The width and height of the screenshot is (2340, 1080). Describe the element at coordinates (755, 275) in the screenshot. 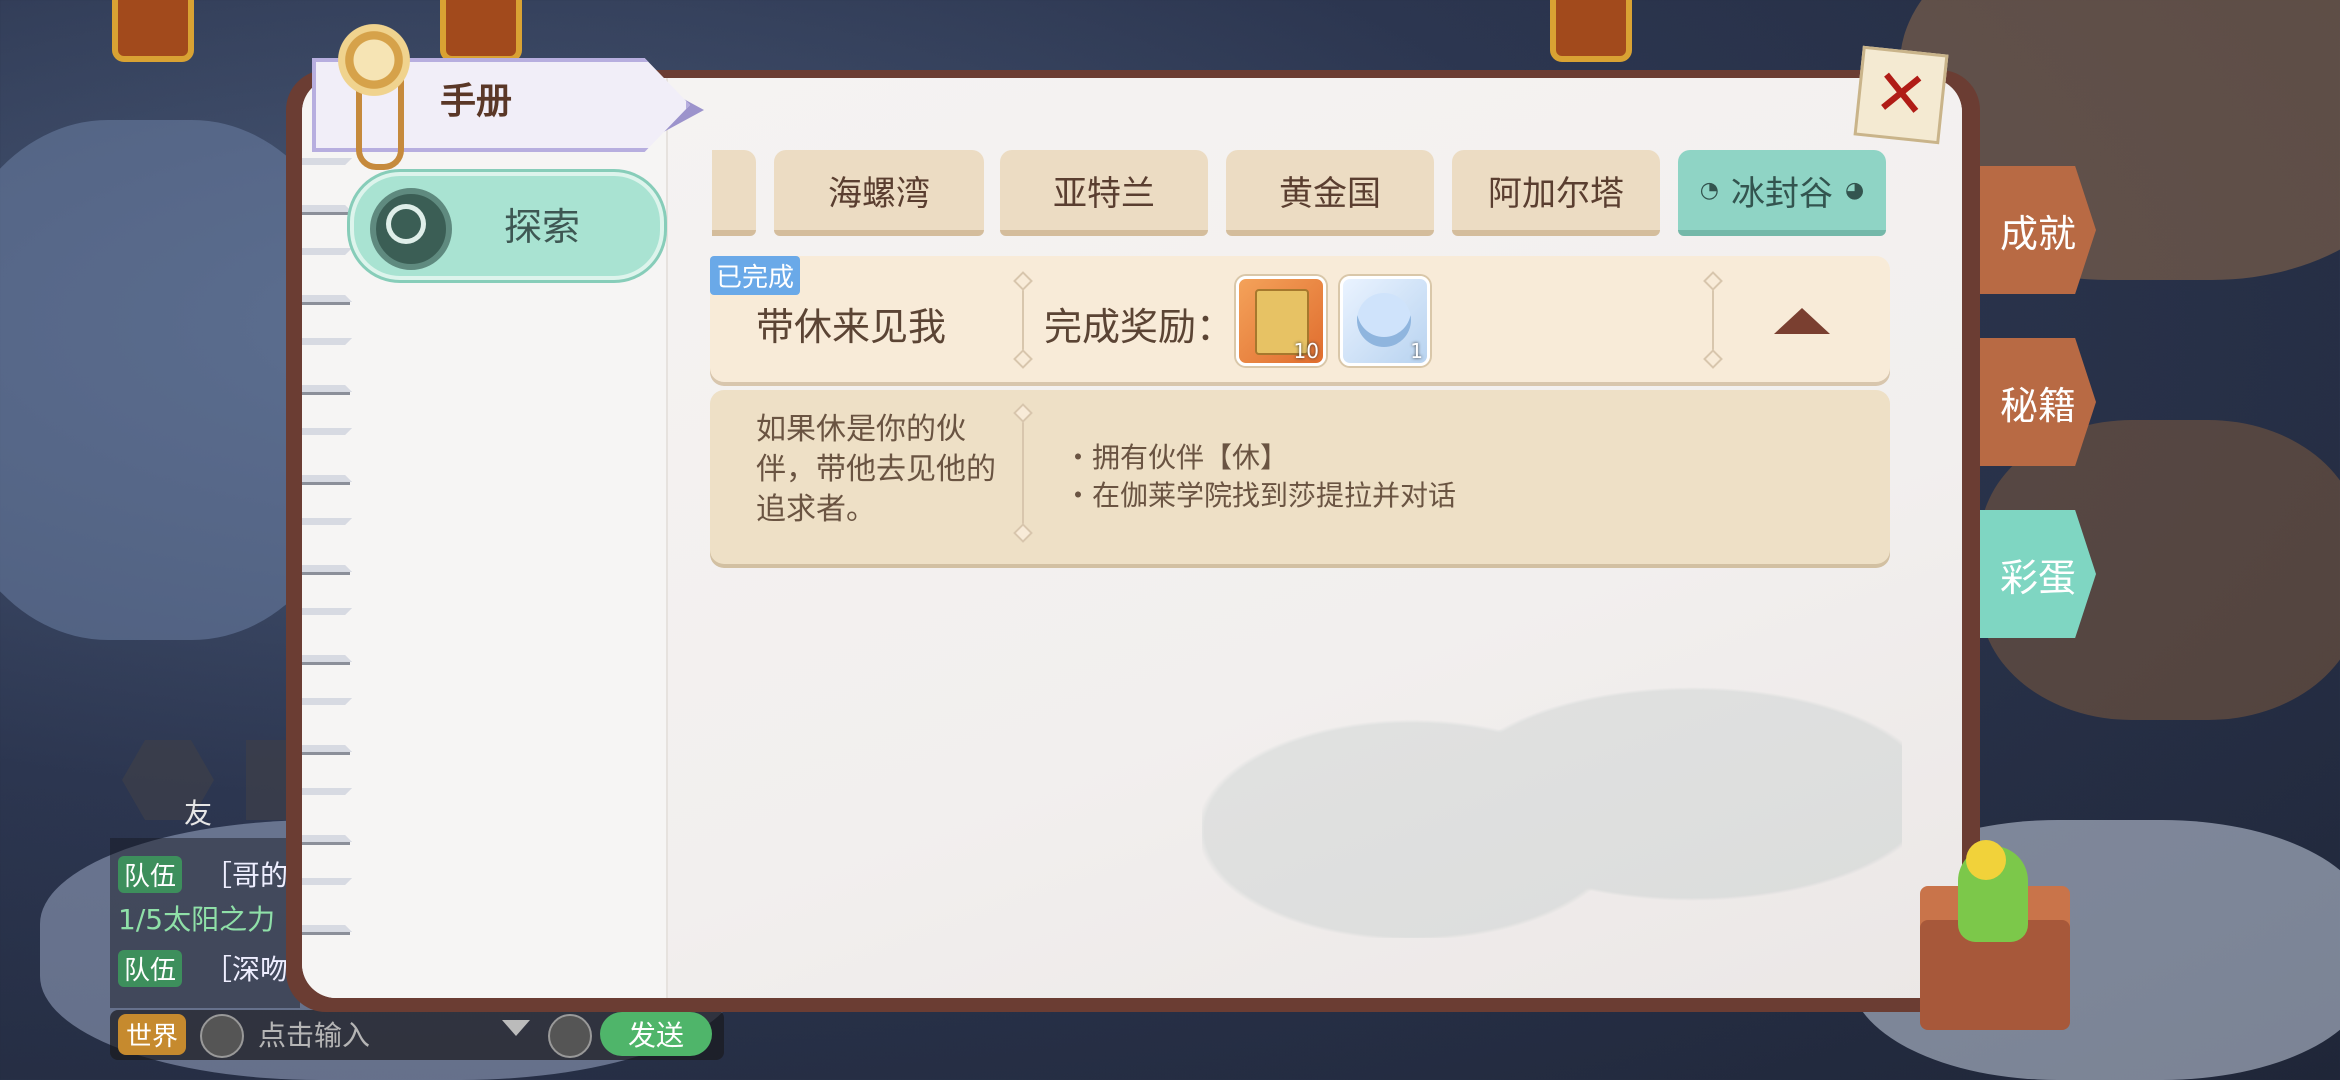

I see `status-badge: 已完成` at that location.